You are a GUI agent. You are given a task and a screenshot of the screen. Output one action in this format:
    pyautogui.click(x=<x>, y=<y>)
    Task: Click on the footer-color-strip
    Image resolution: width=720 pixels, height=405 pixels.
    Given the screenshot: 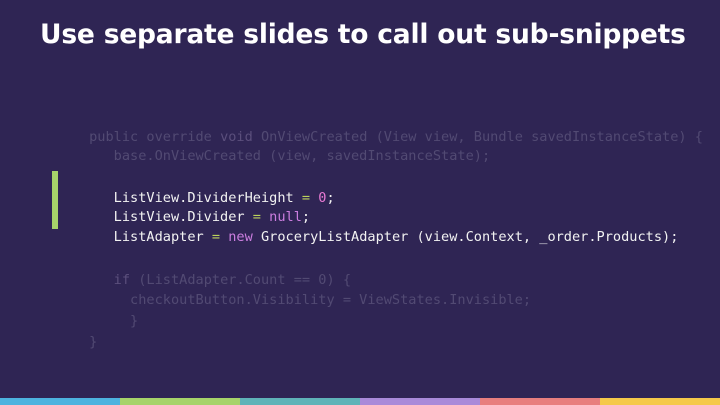 What is the action you would take?
    pyautogui.click(x=360, y=401)
    